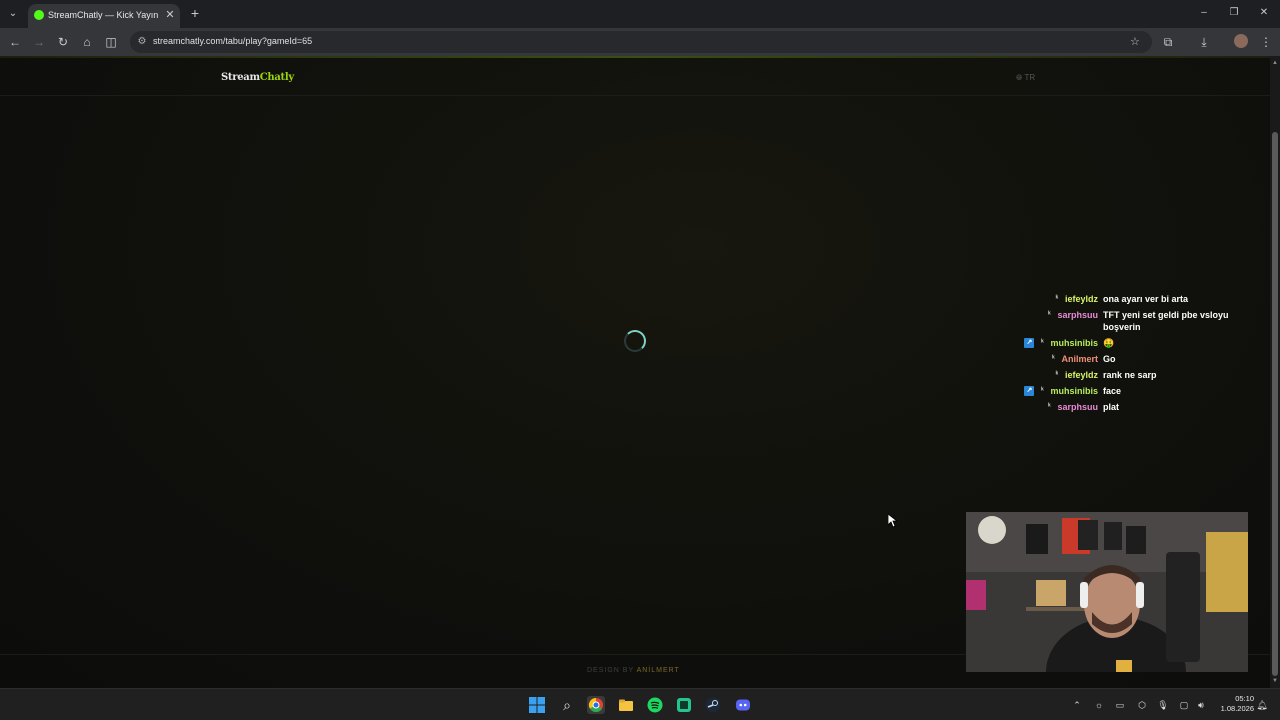 The width and height of the screenshot is (1280, 720). What do you see at coordinates (1244, 698) in the screenshot?
I see `clock-time: 05:10` at bounding box center [1244, 698].